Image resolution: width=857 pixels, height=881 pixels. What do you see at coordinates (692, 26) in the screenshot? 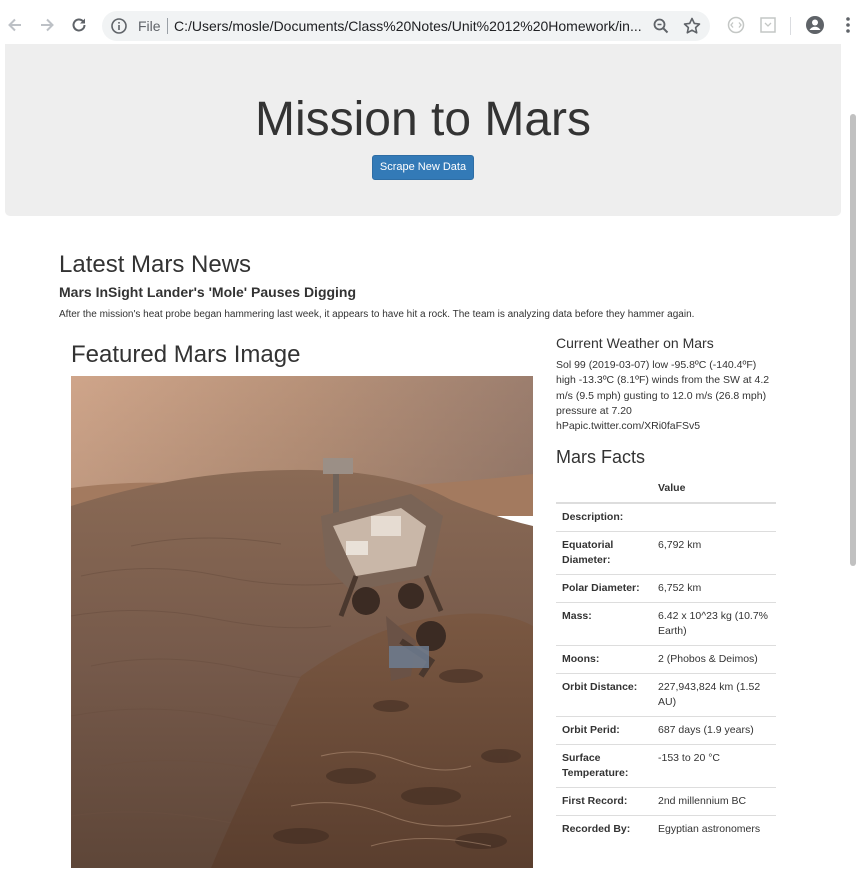
I see `bookmark-star-icon` at bounding box center [692, 26].